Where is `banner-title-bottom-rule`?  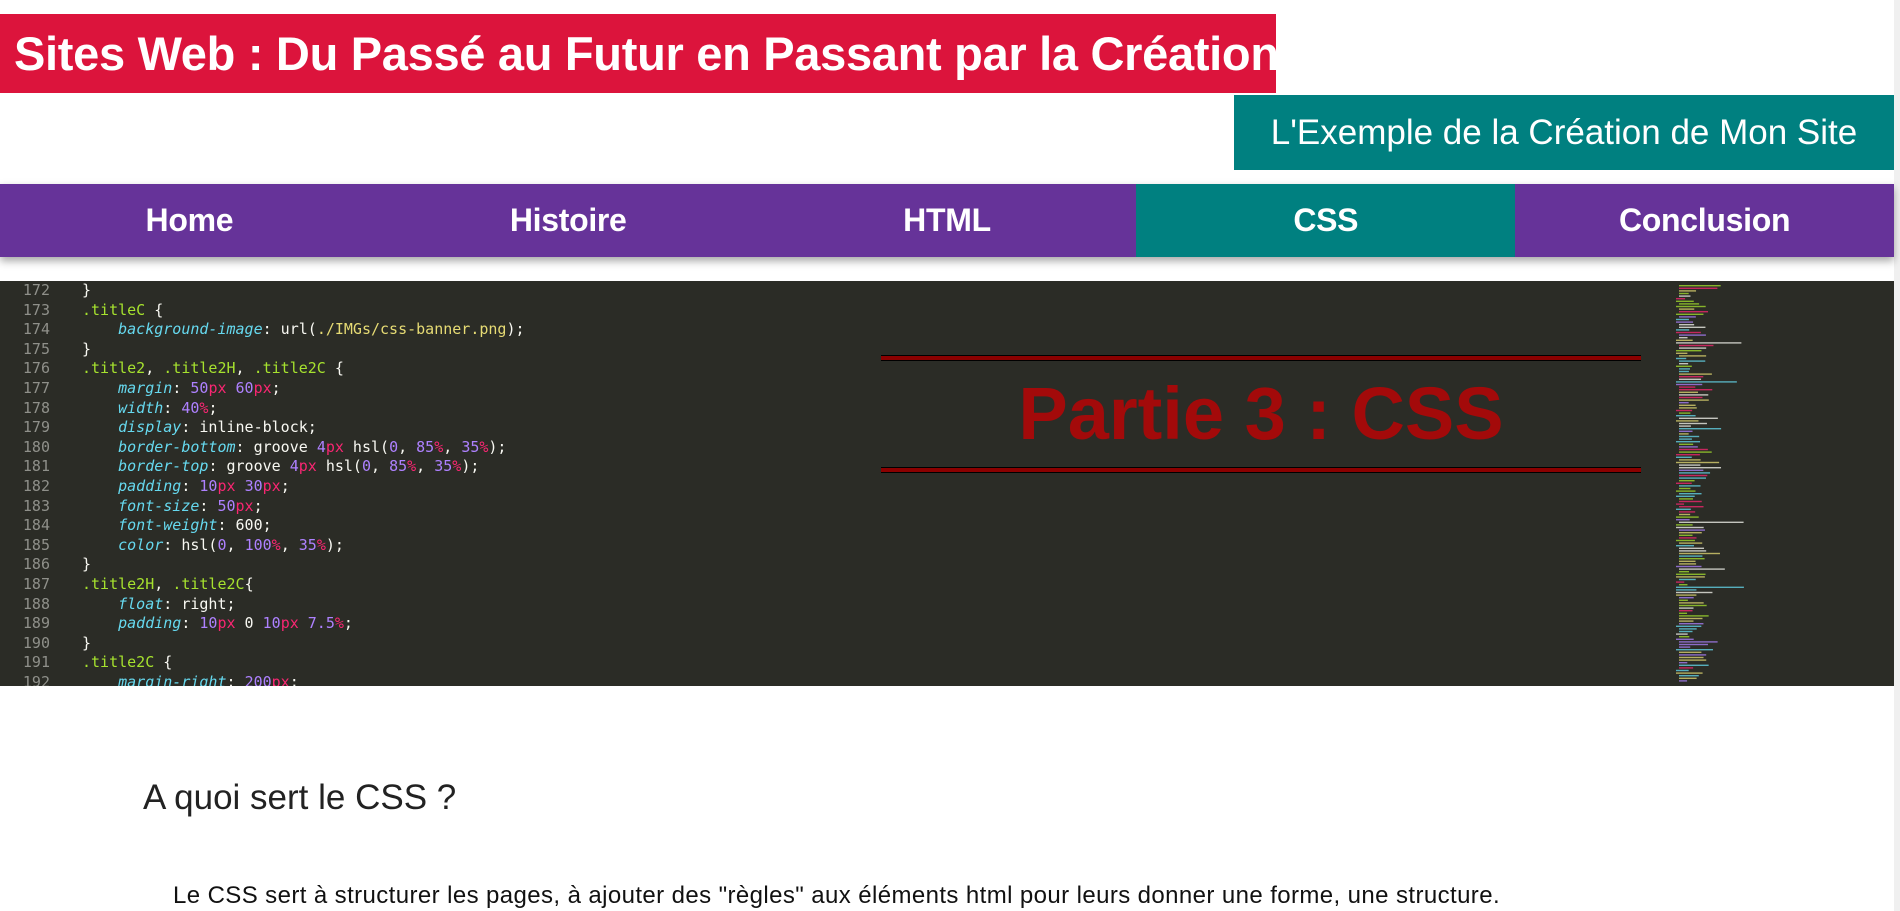
banner-title-bottom-rule is located at coordinates (1261, 470).